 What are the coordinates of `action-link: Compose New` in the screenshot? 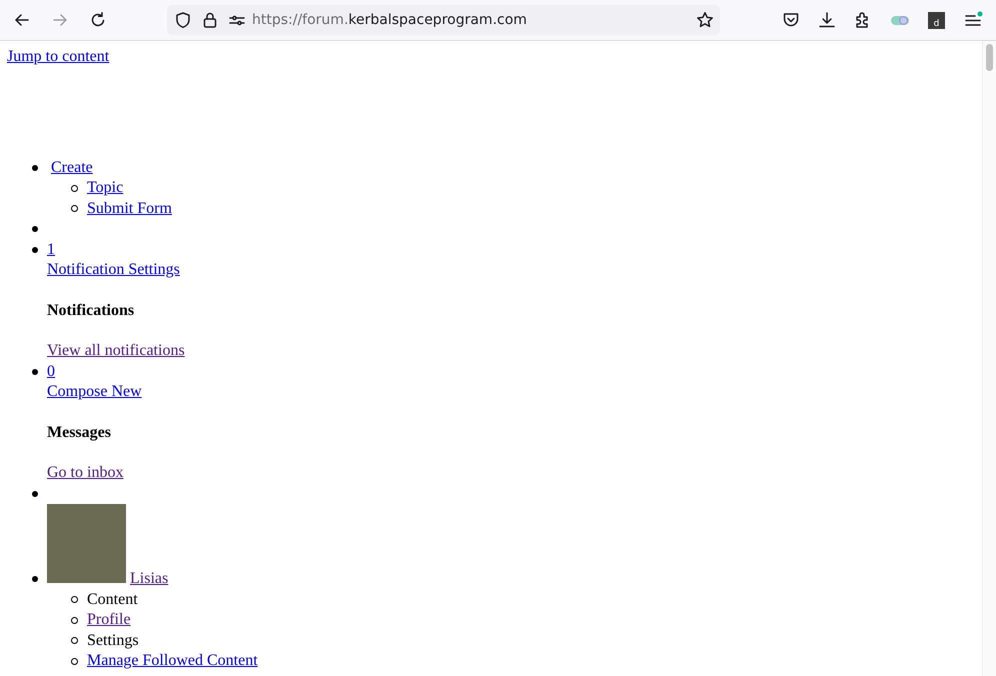 It's located at (94, 392).